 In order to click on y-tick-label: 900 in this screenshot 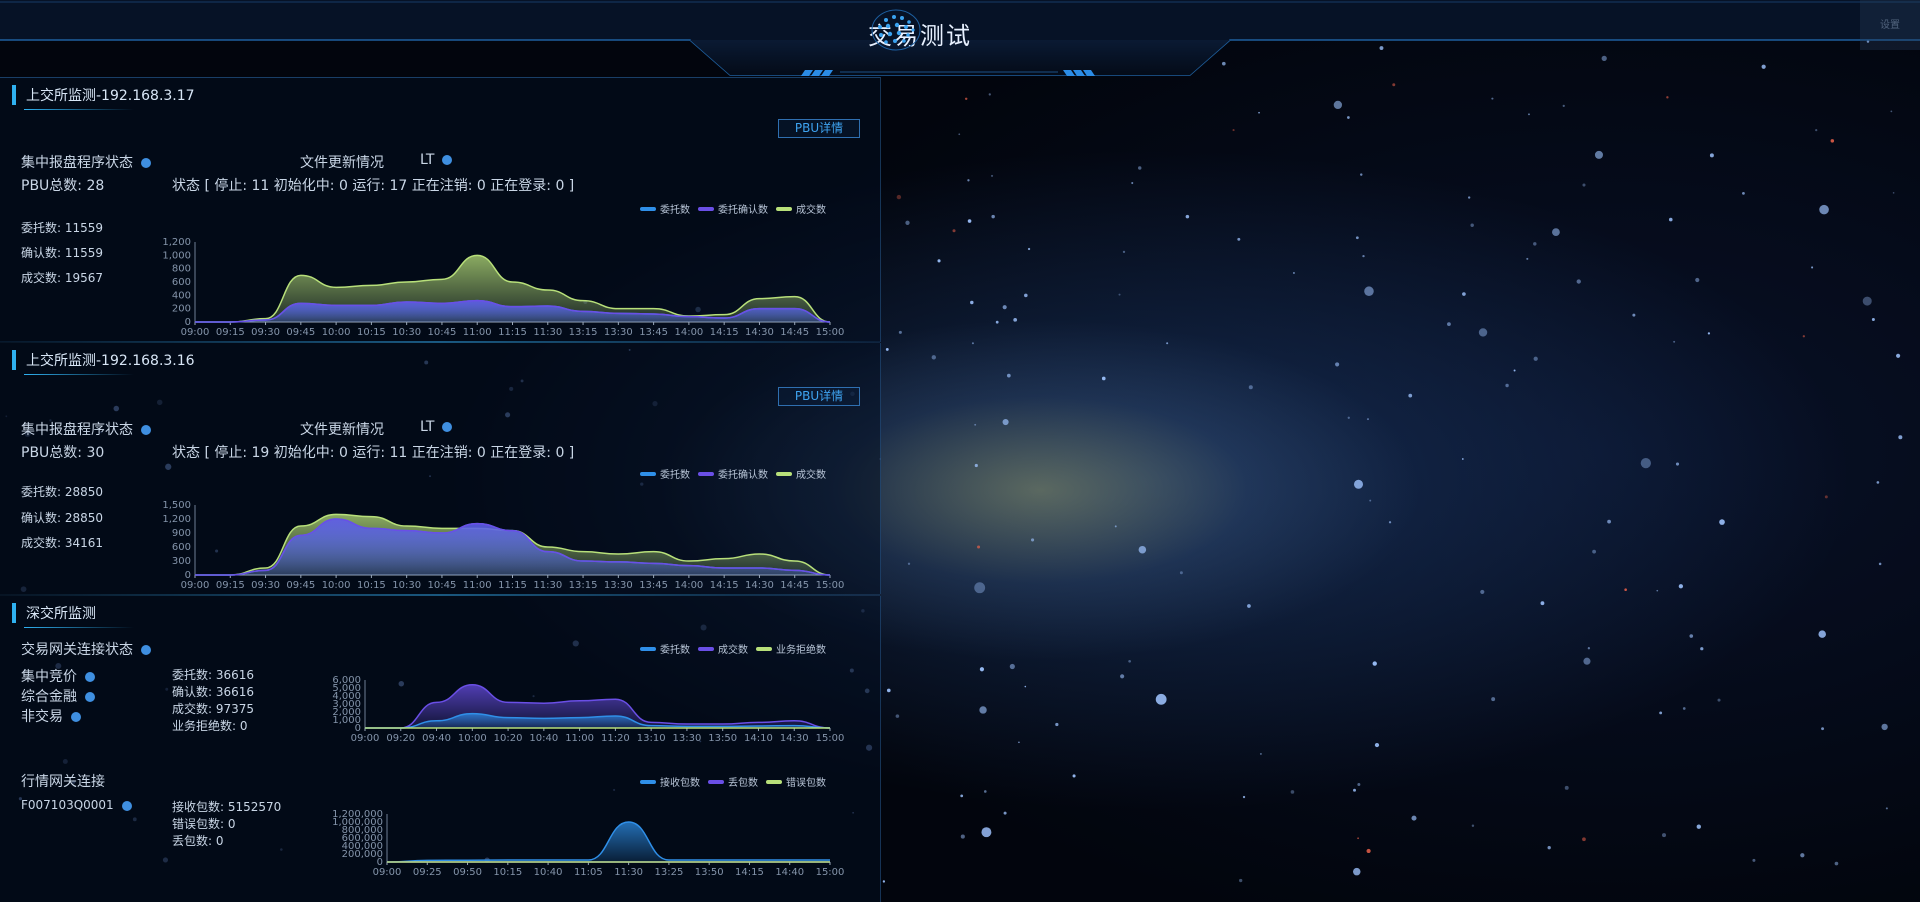, I will do `click(181, 533)`.